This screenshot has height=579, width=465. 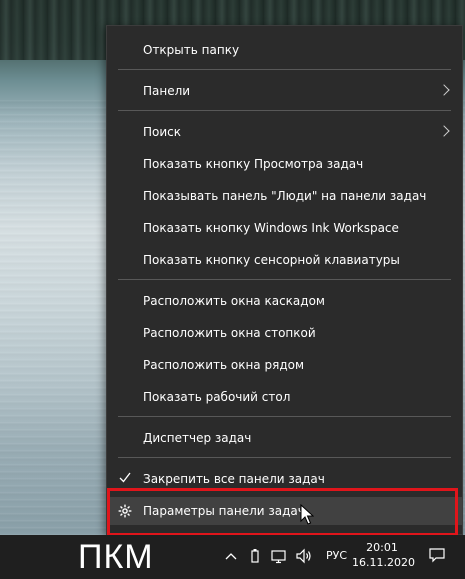 I want to click on chevron-up-icon, so click(x=231, y=556).